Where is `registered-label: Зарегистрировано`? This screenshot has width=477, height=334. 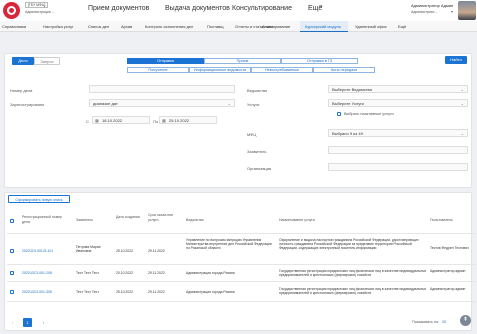
registered-label: Зарегистрировано is located at coordinates (27, 104).